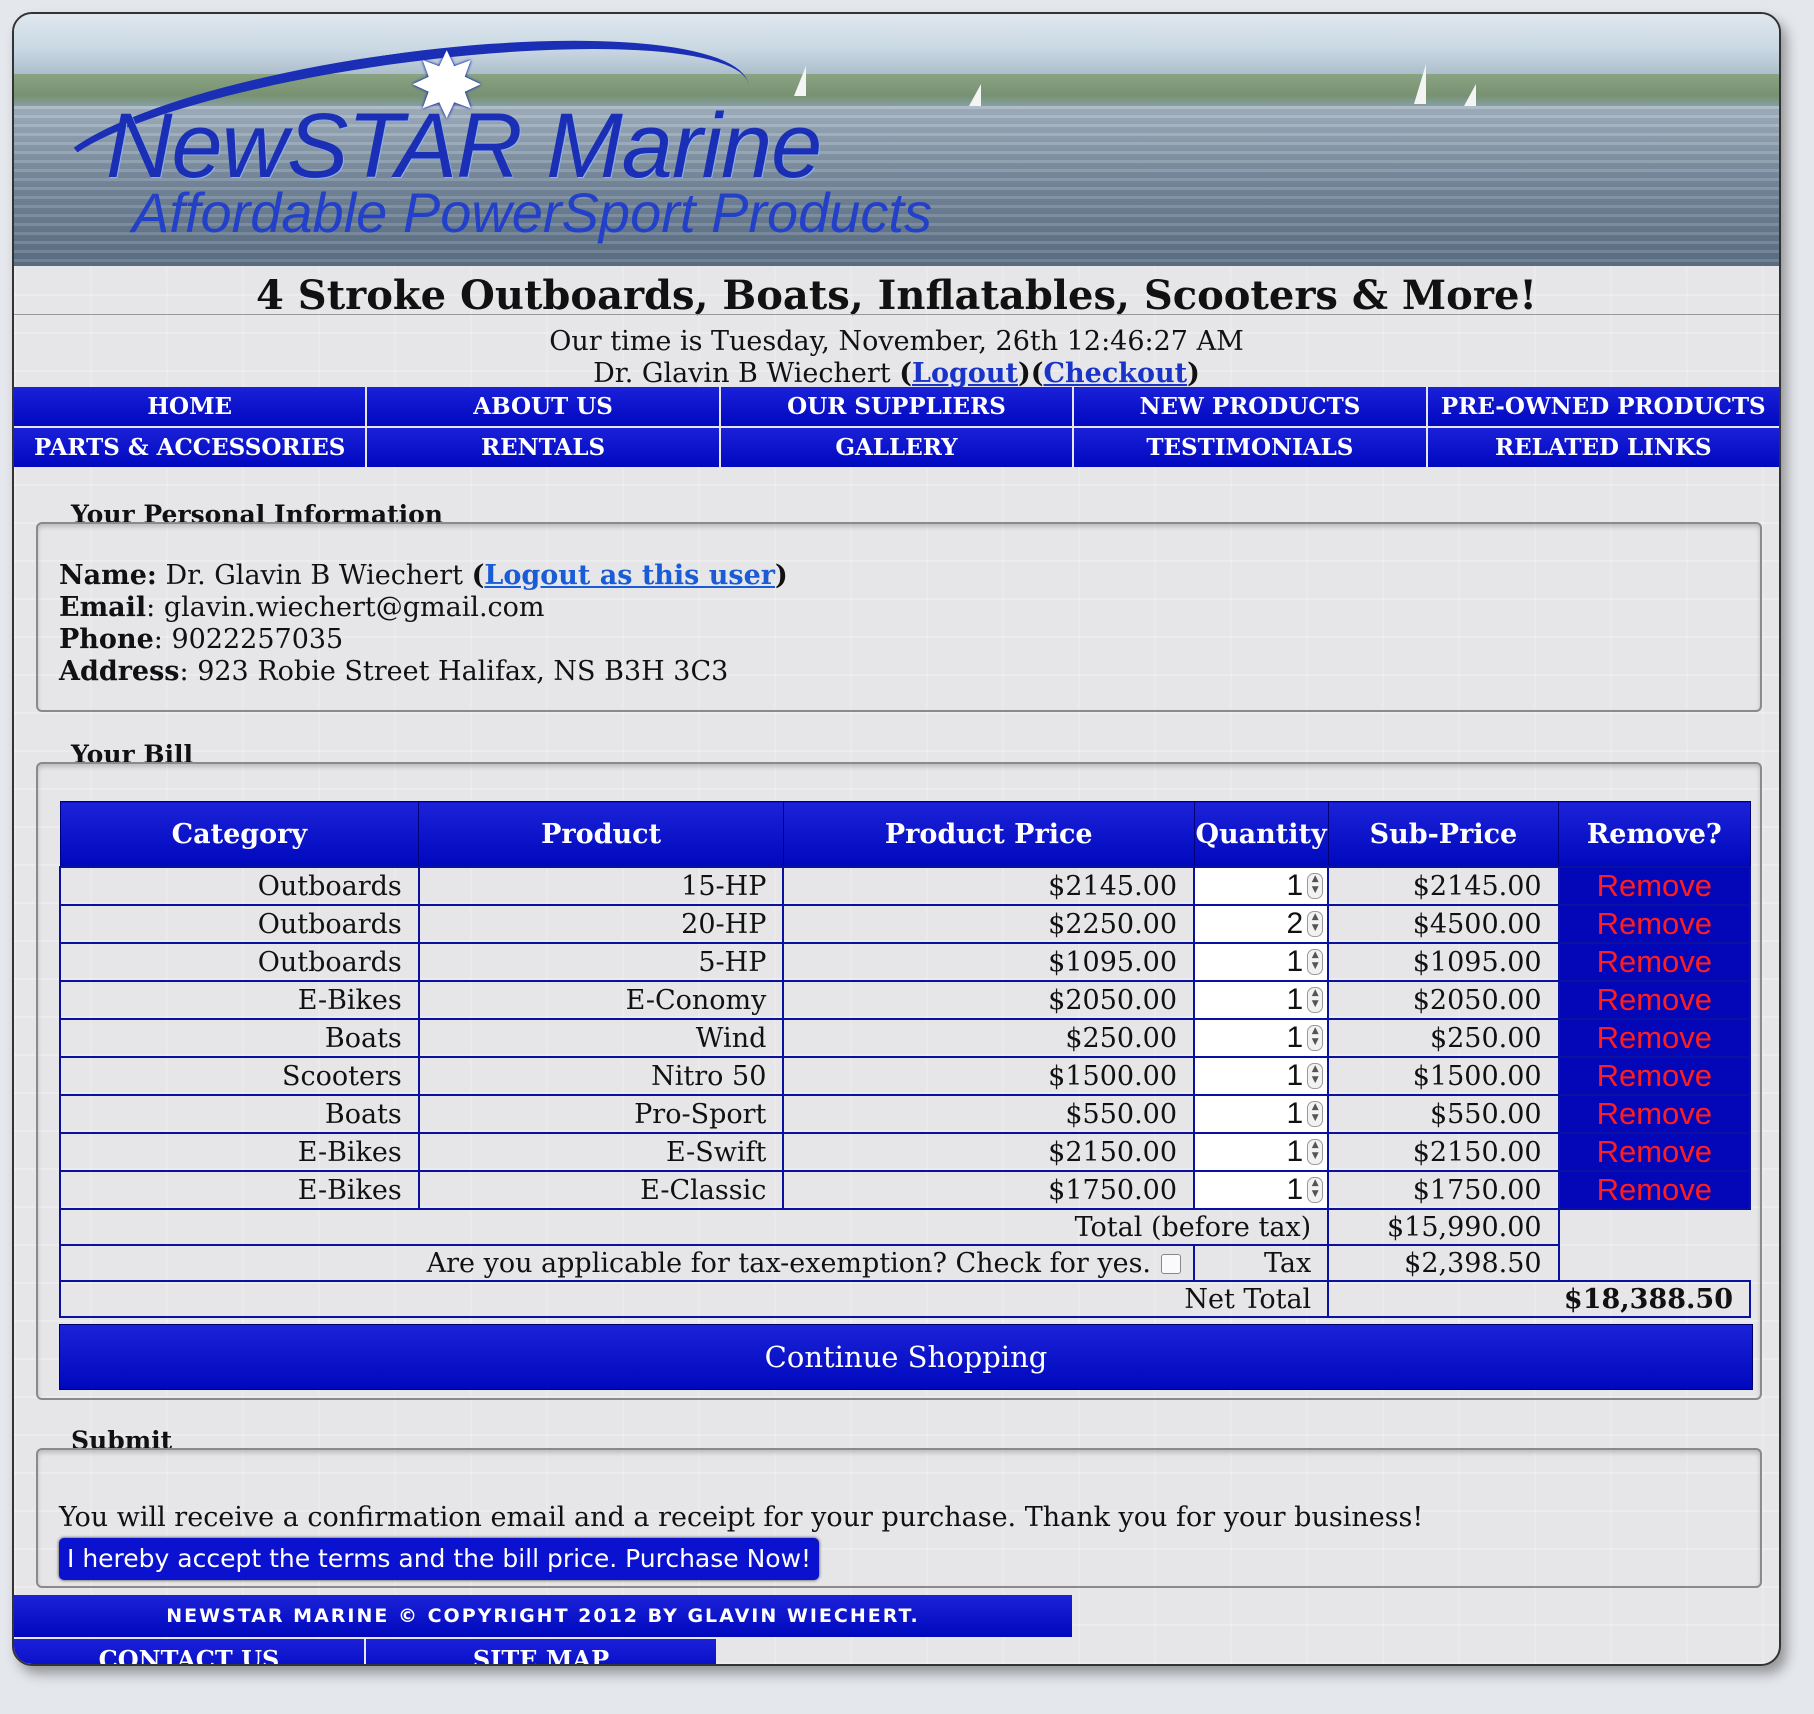 Image resolution: width=1814 pixels, height=1714 pixels. What do you see at coordinates (989, 924) in the screenshot?
I see `cell-price: $2250.00` at bounding box center [989, 924].